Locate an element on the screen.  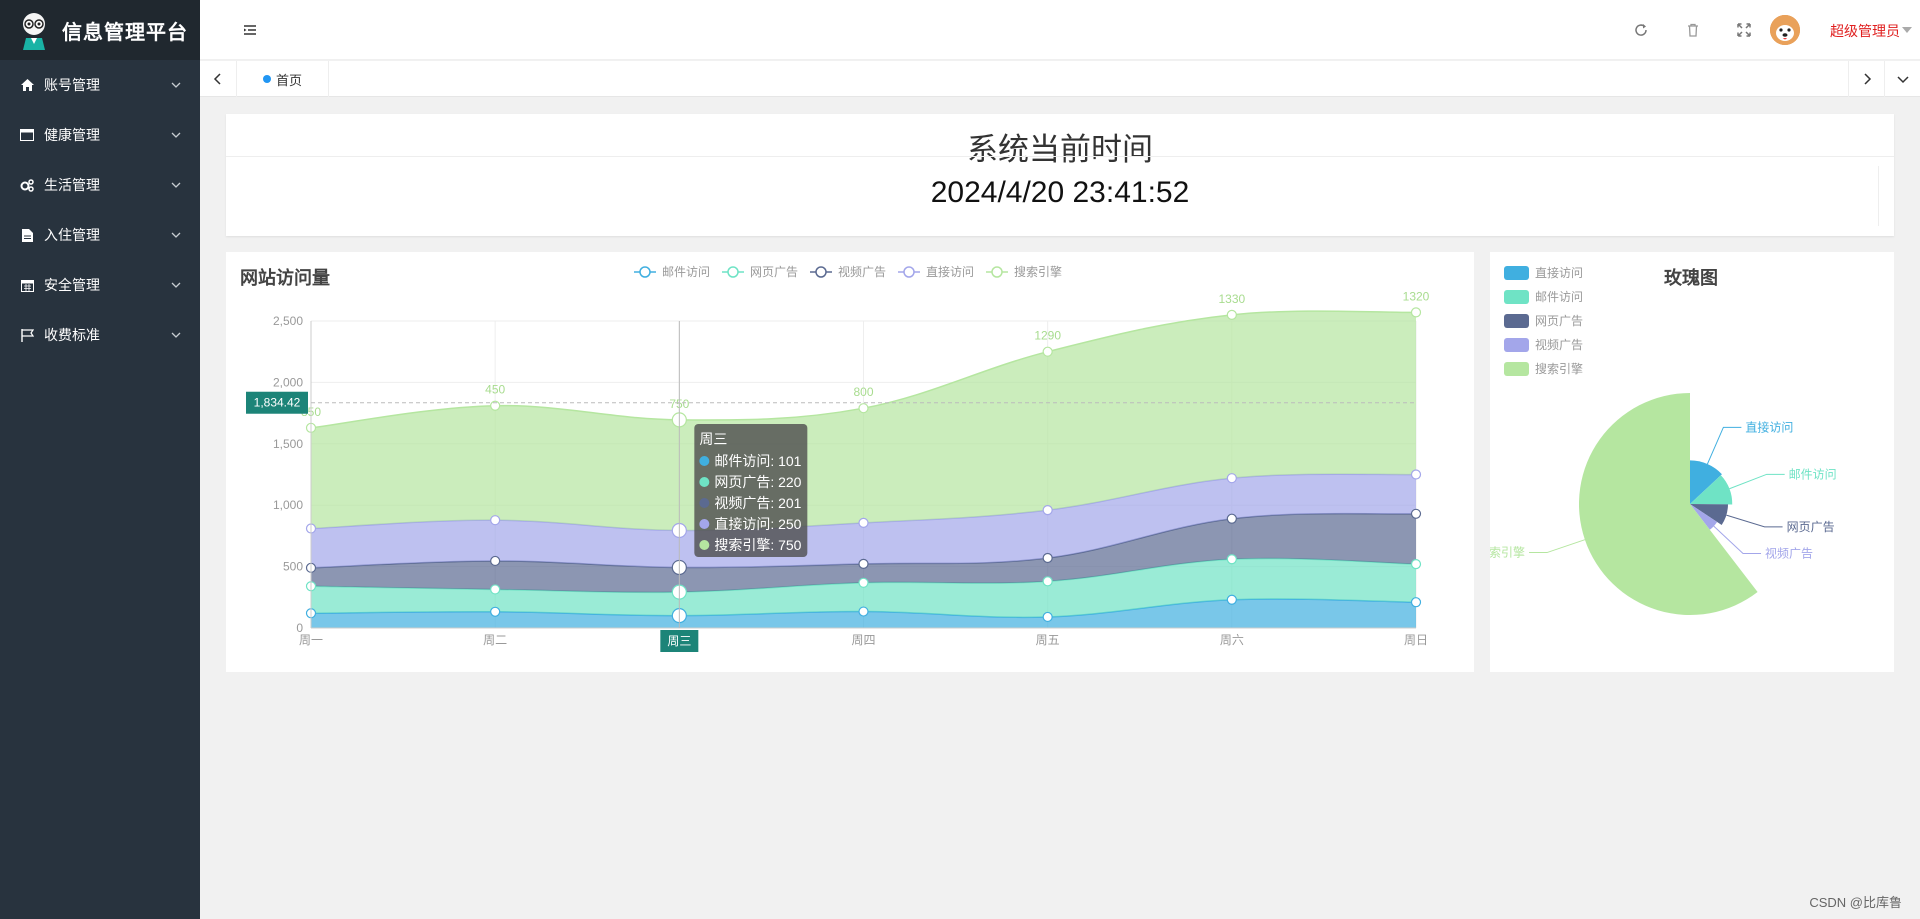
sidebar-item-label: 安全管理 is located at coordinates (72, 285).